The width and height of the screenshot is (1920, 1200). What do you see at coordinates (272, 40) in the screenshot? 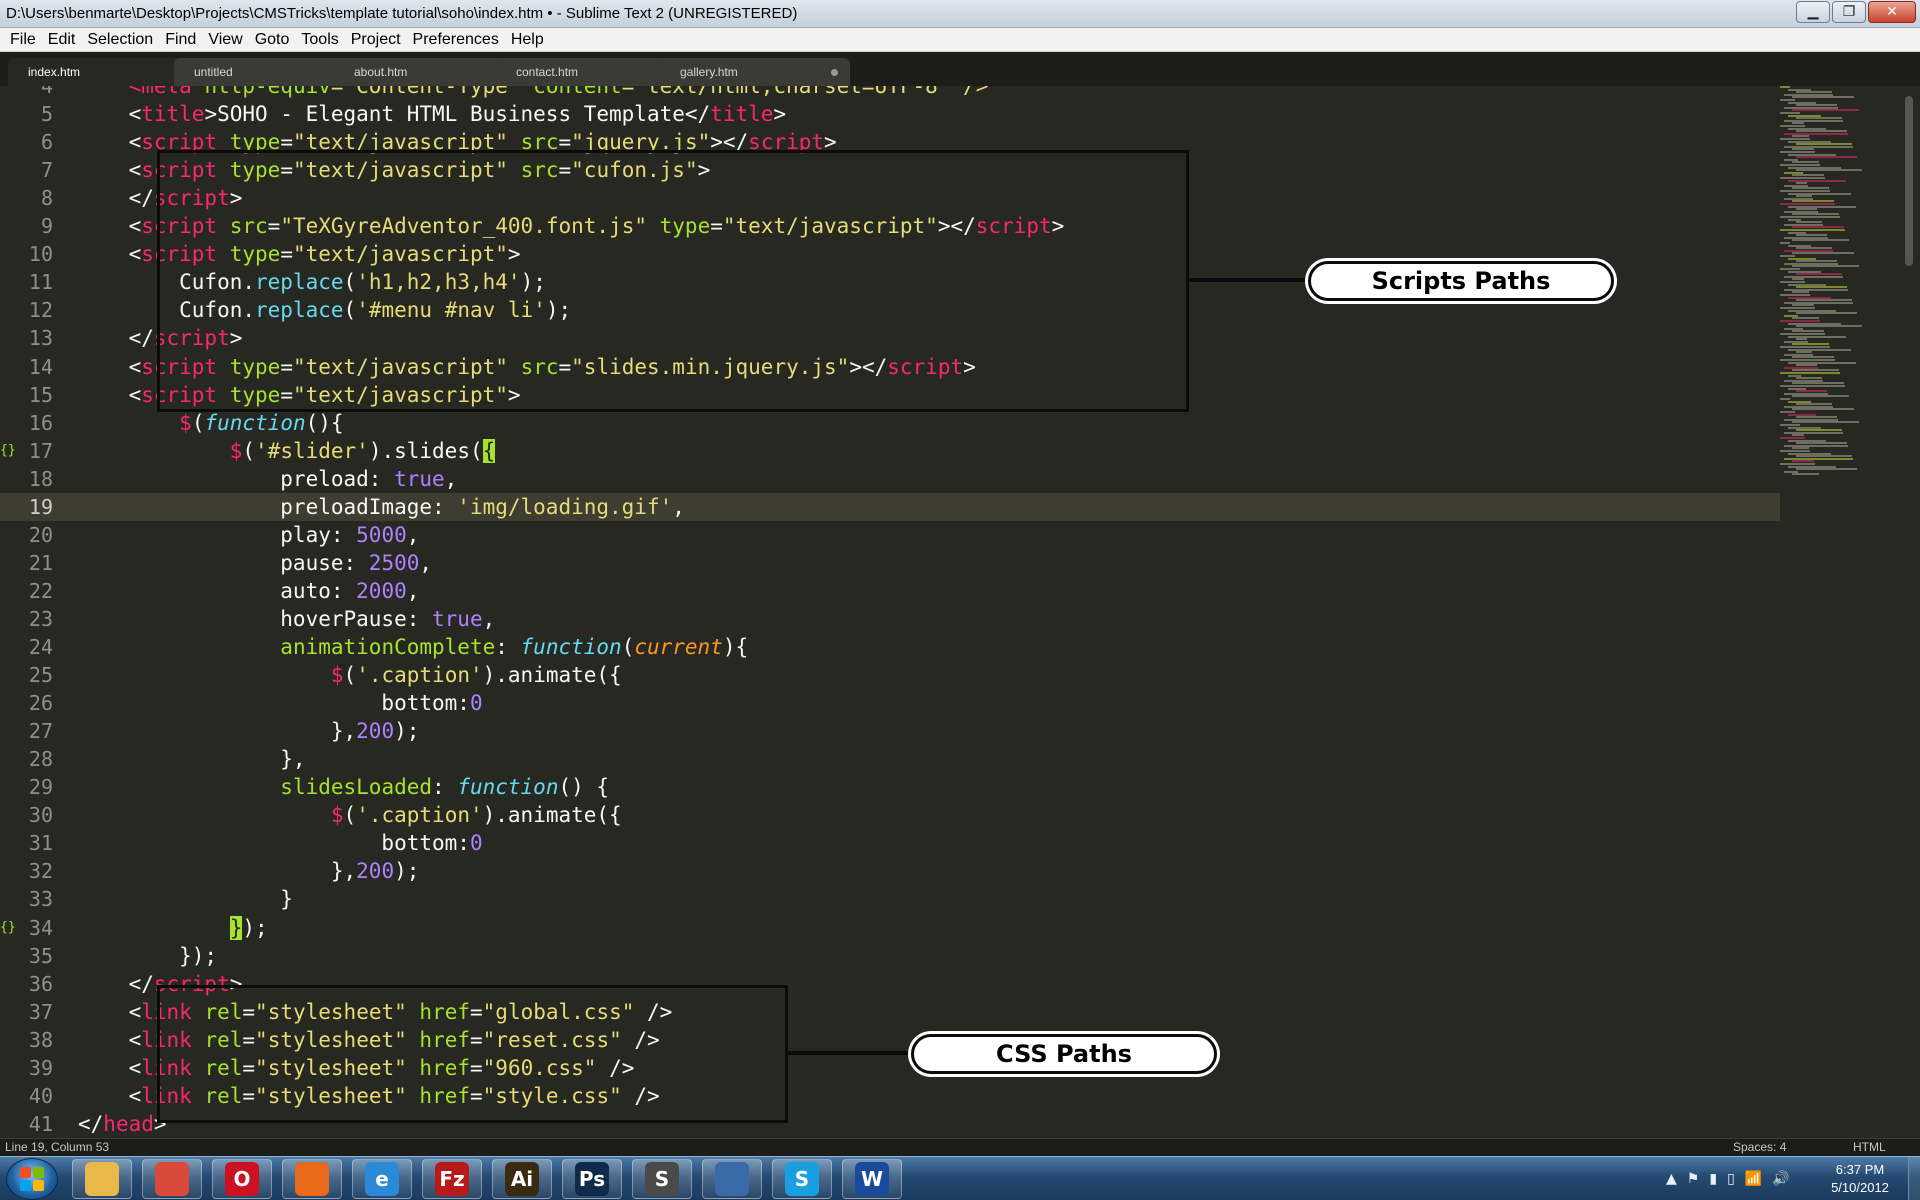
I see `menu-goto: Goto` at bounding box center [272, 40].